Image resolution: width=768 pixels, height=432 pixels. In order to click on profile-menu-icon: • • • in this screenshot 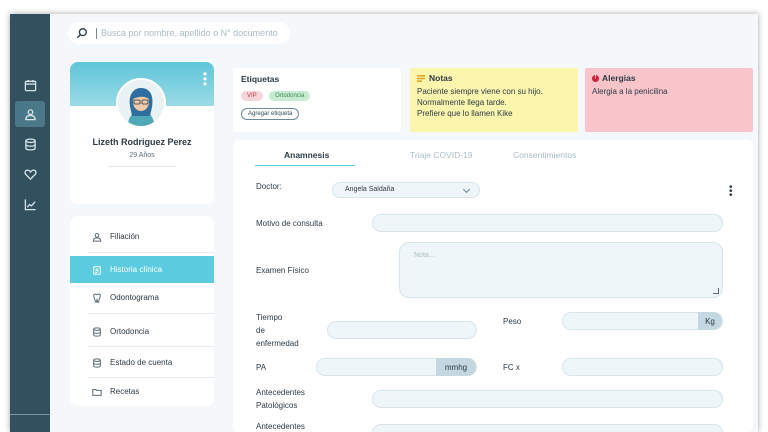, I will do `click(205, 79)`.